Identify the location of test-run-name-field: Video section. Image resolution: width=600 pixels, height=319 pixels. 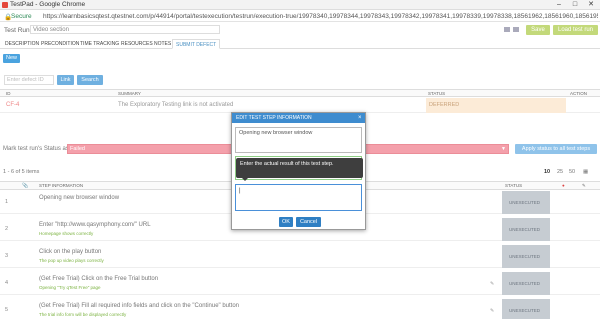
(125, 29).